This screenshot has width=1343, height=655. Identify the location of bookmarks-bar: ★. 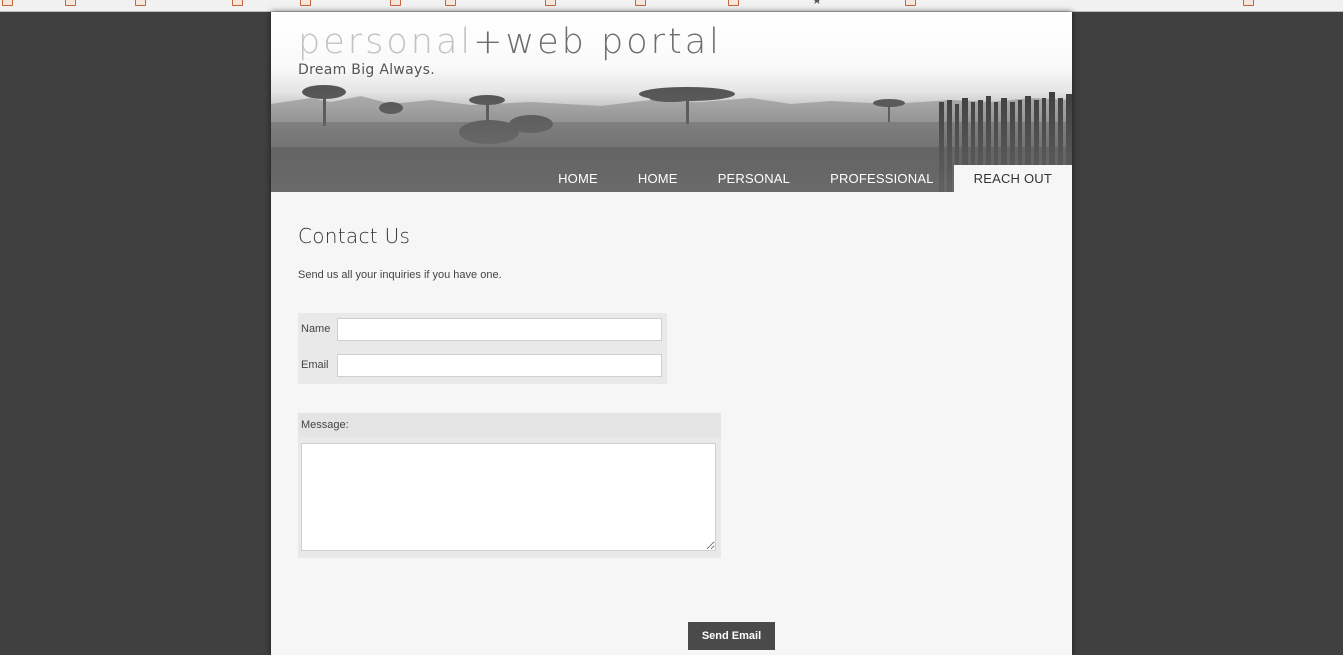
(671, 6).